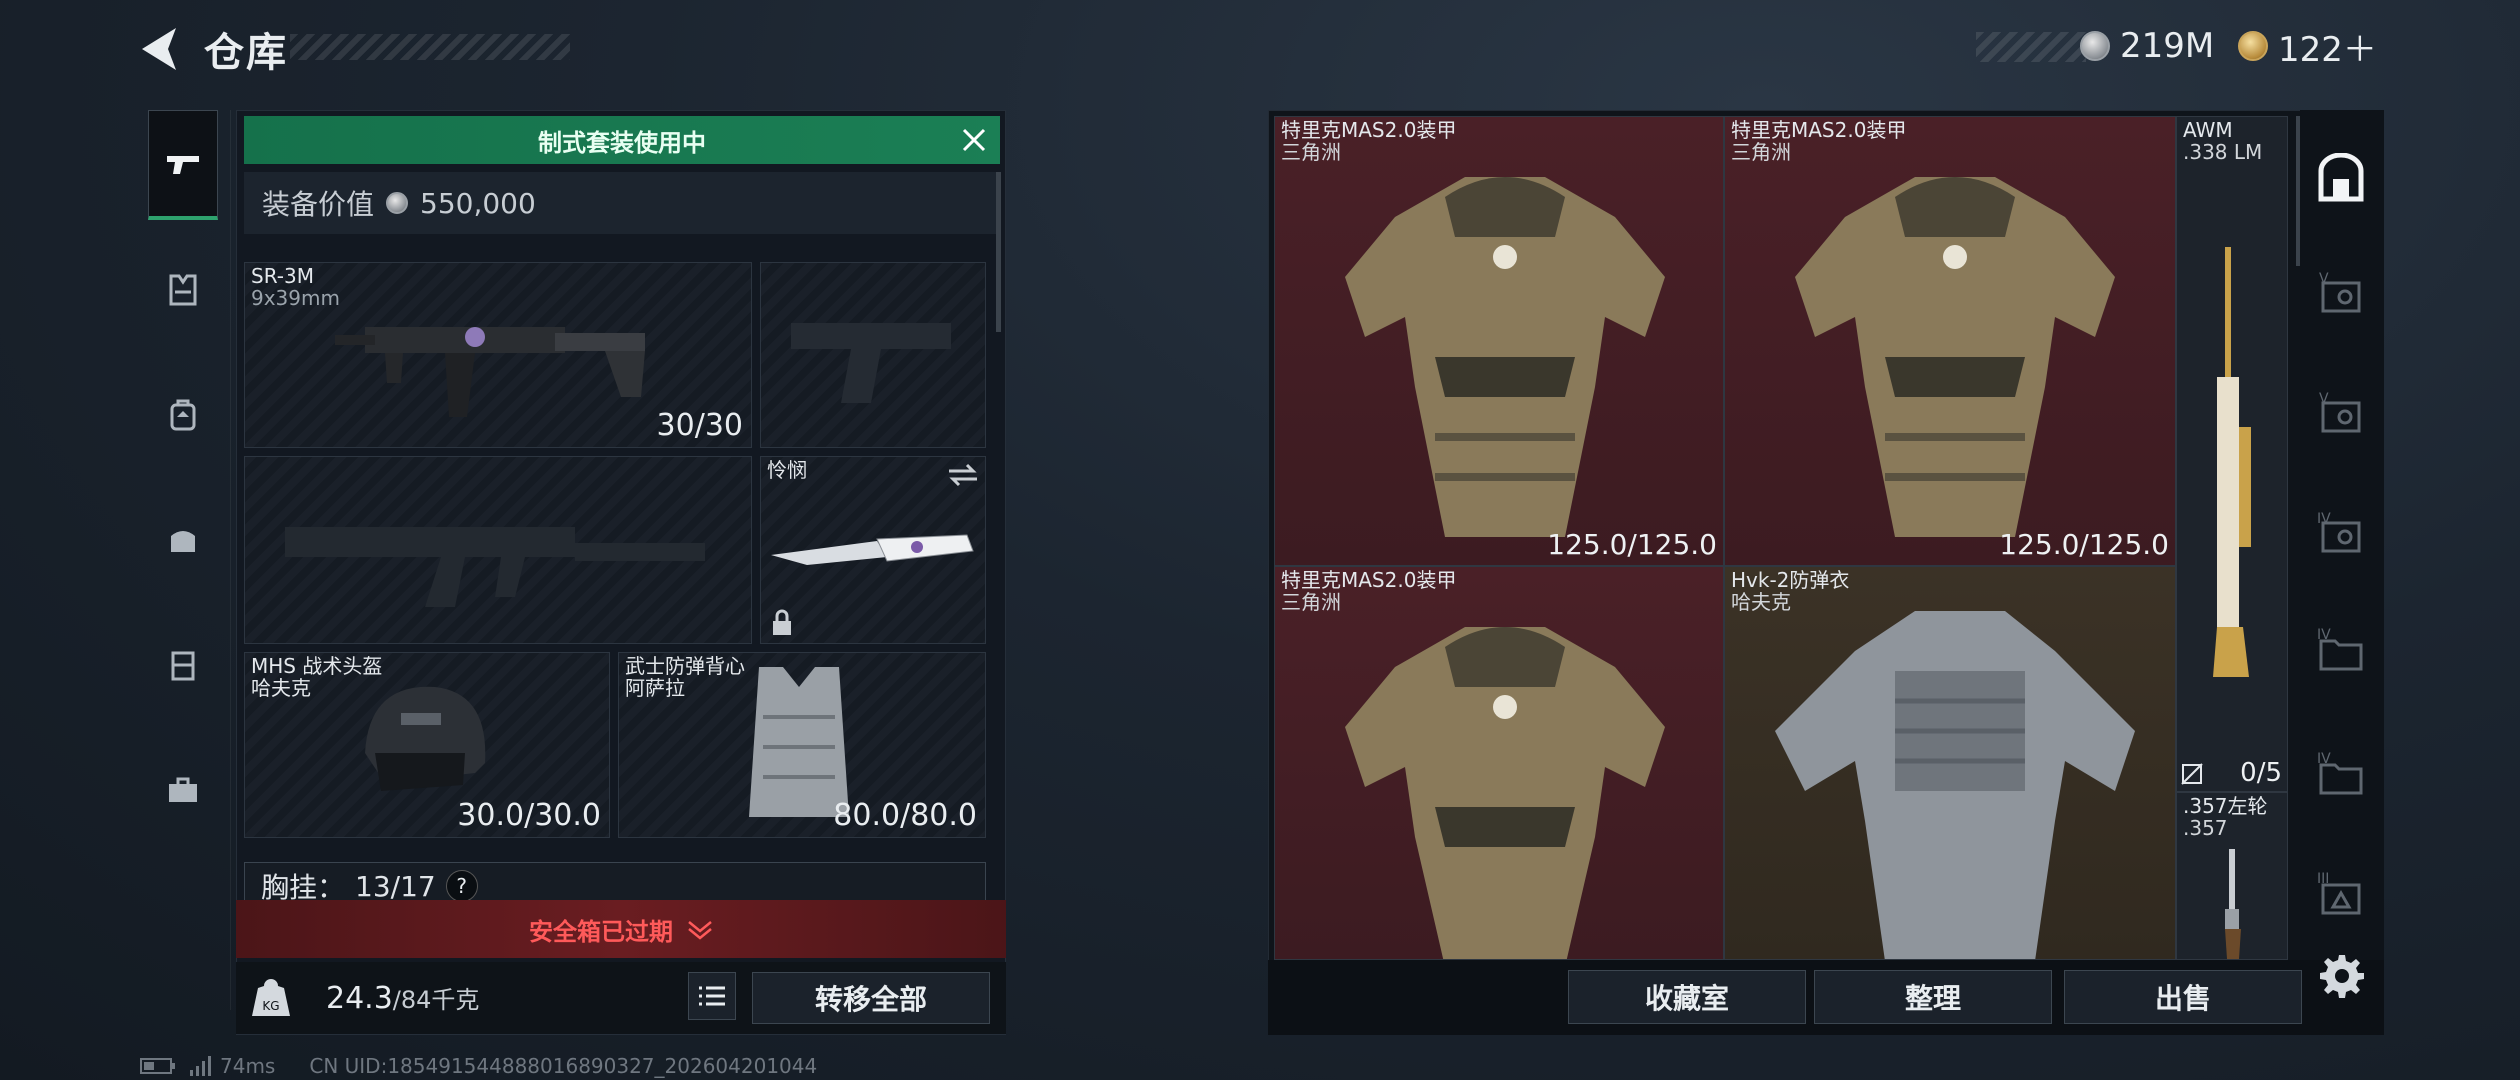  I want to click on connection-status: 74ms, so click(207, 1066).